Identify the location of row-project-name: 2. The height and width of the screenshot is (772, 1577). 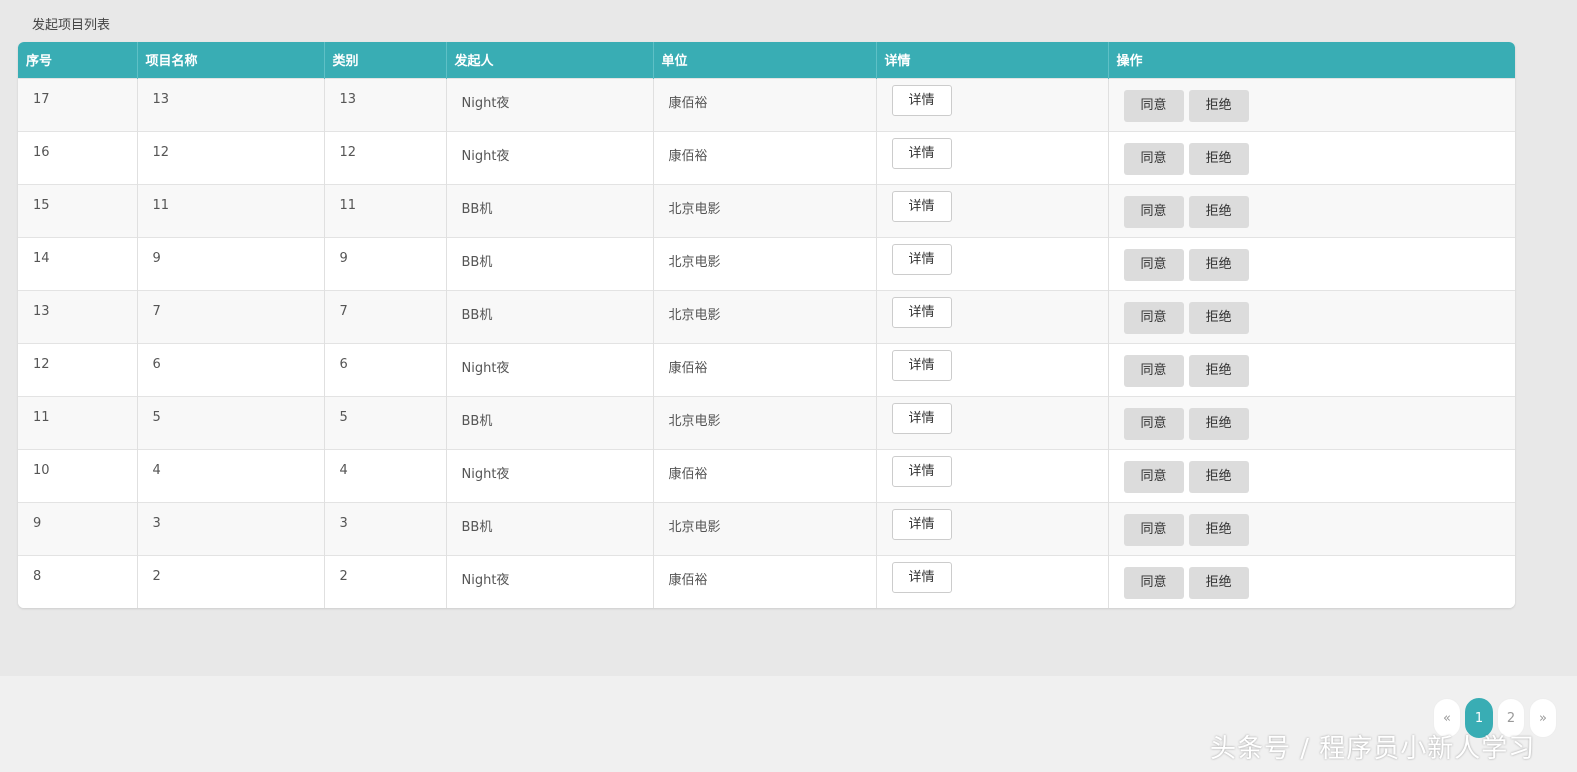
(231, 581).